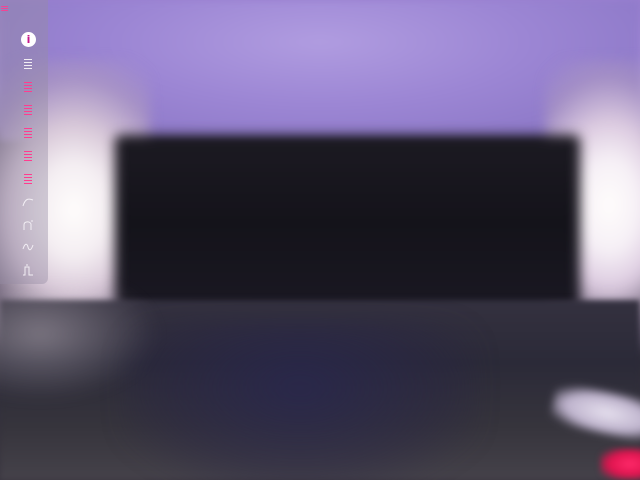 The image size is (640, 480). What do you see at coordinates (4, 9) in the screenshot?
I see `corner-menu-icon: ≡` at bounding box center [4, 9].